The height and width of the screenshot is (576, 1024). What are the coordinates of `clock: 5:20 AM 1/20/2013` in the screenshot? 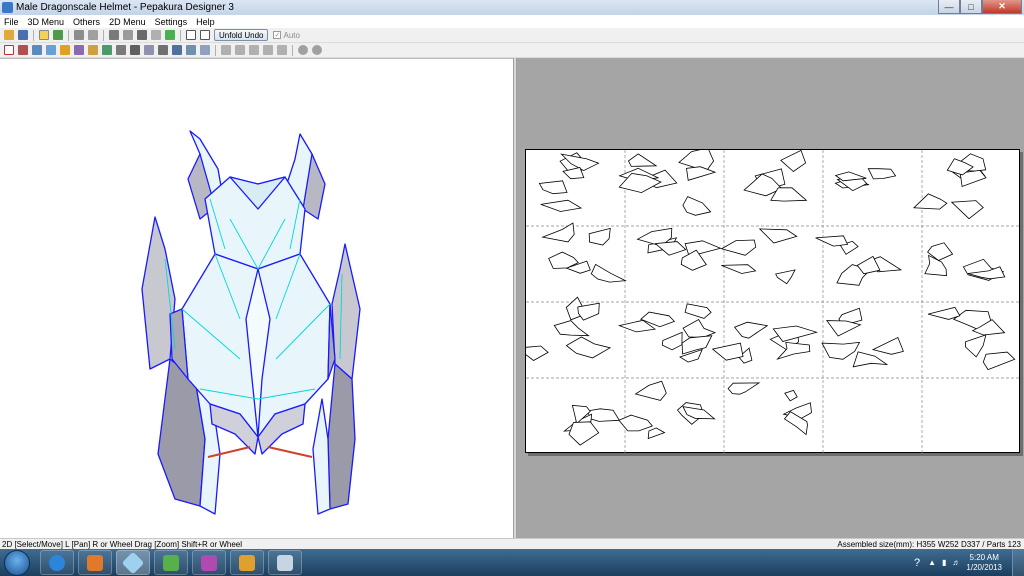 It's located at (984, 563).